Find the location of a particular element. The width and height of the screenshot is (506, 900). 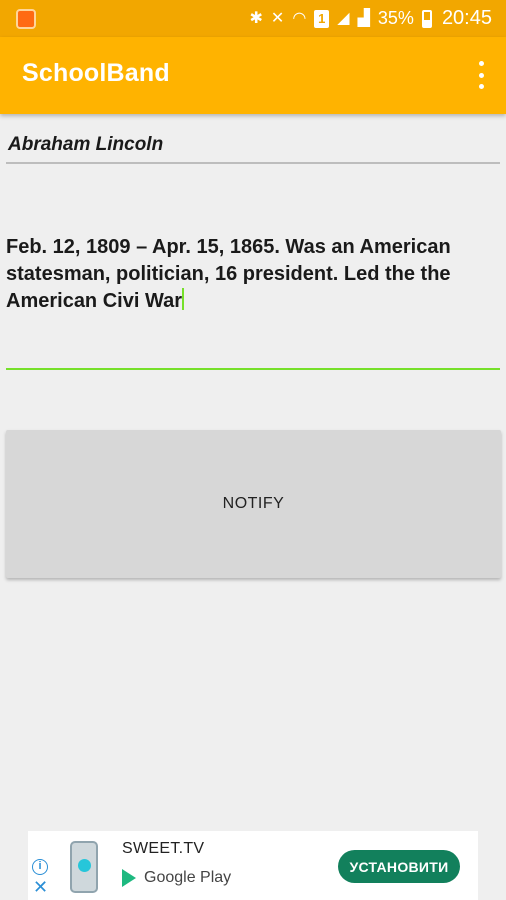

ad-store-label: Google Play is located at coordinates (188, 877).